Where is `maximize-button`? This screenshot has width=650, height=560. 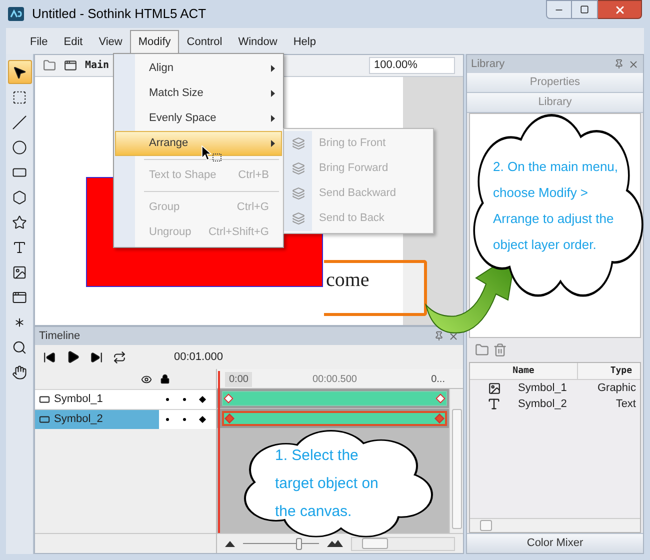 maximize-button is located at coordinates (585, 9).